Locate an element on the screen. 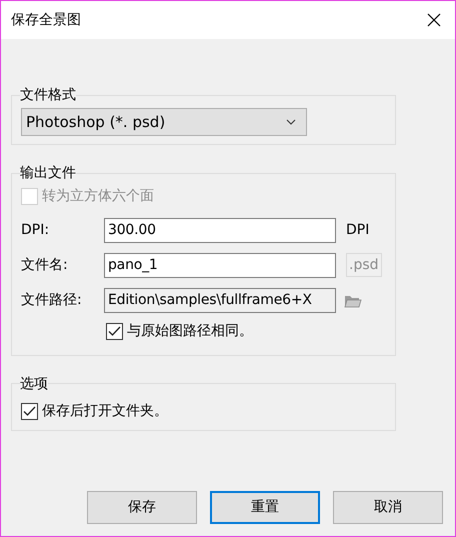  dialog-button: 重置 is located at coordinates (265, 507).